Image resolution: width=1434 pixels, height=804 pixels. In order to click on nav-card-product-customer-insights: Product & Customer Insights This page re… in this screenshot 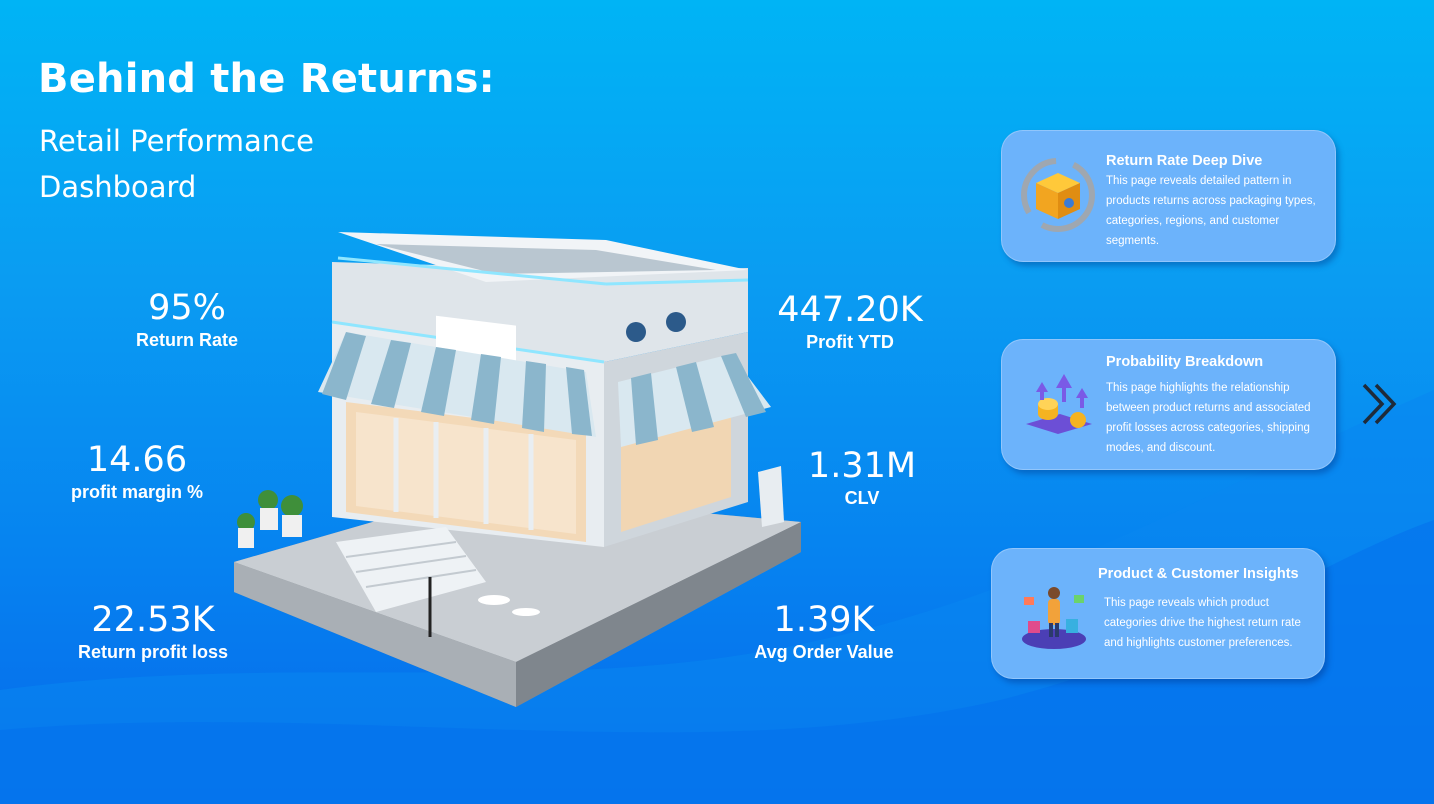, I will do `click(1158, 613)`.